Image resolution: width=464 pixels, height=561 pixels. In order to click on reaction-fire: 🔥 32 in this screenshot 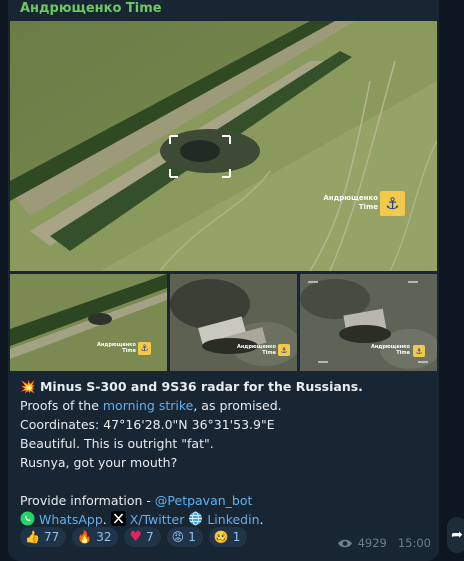, I will do `click(95, 537)`.